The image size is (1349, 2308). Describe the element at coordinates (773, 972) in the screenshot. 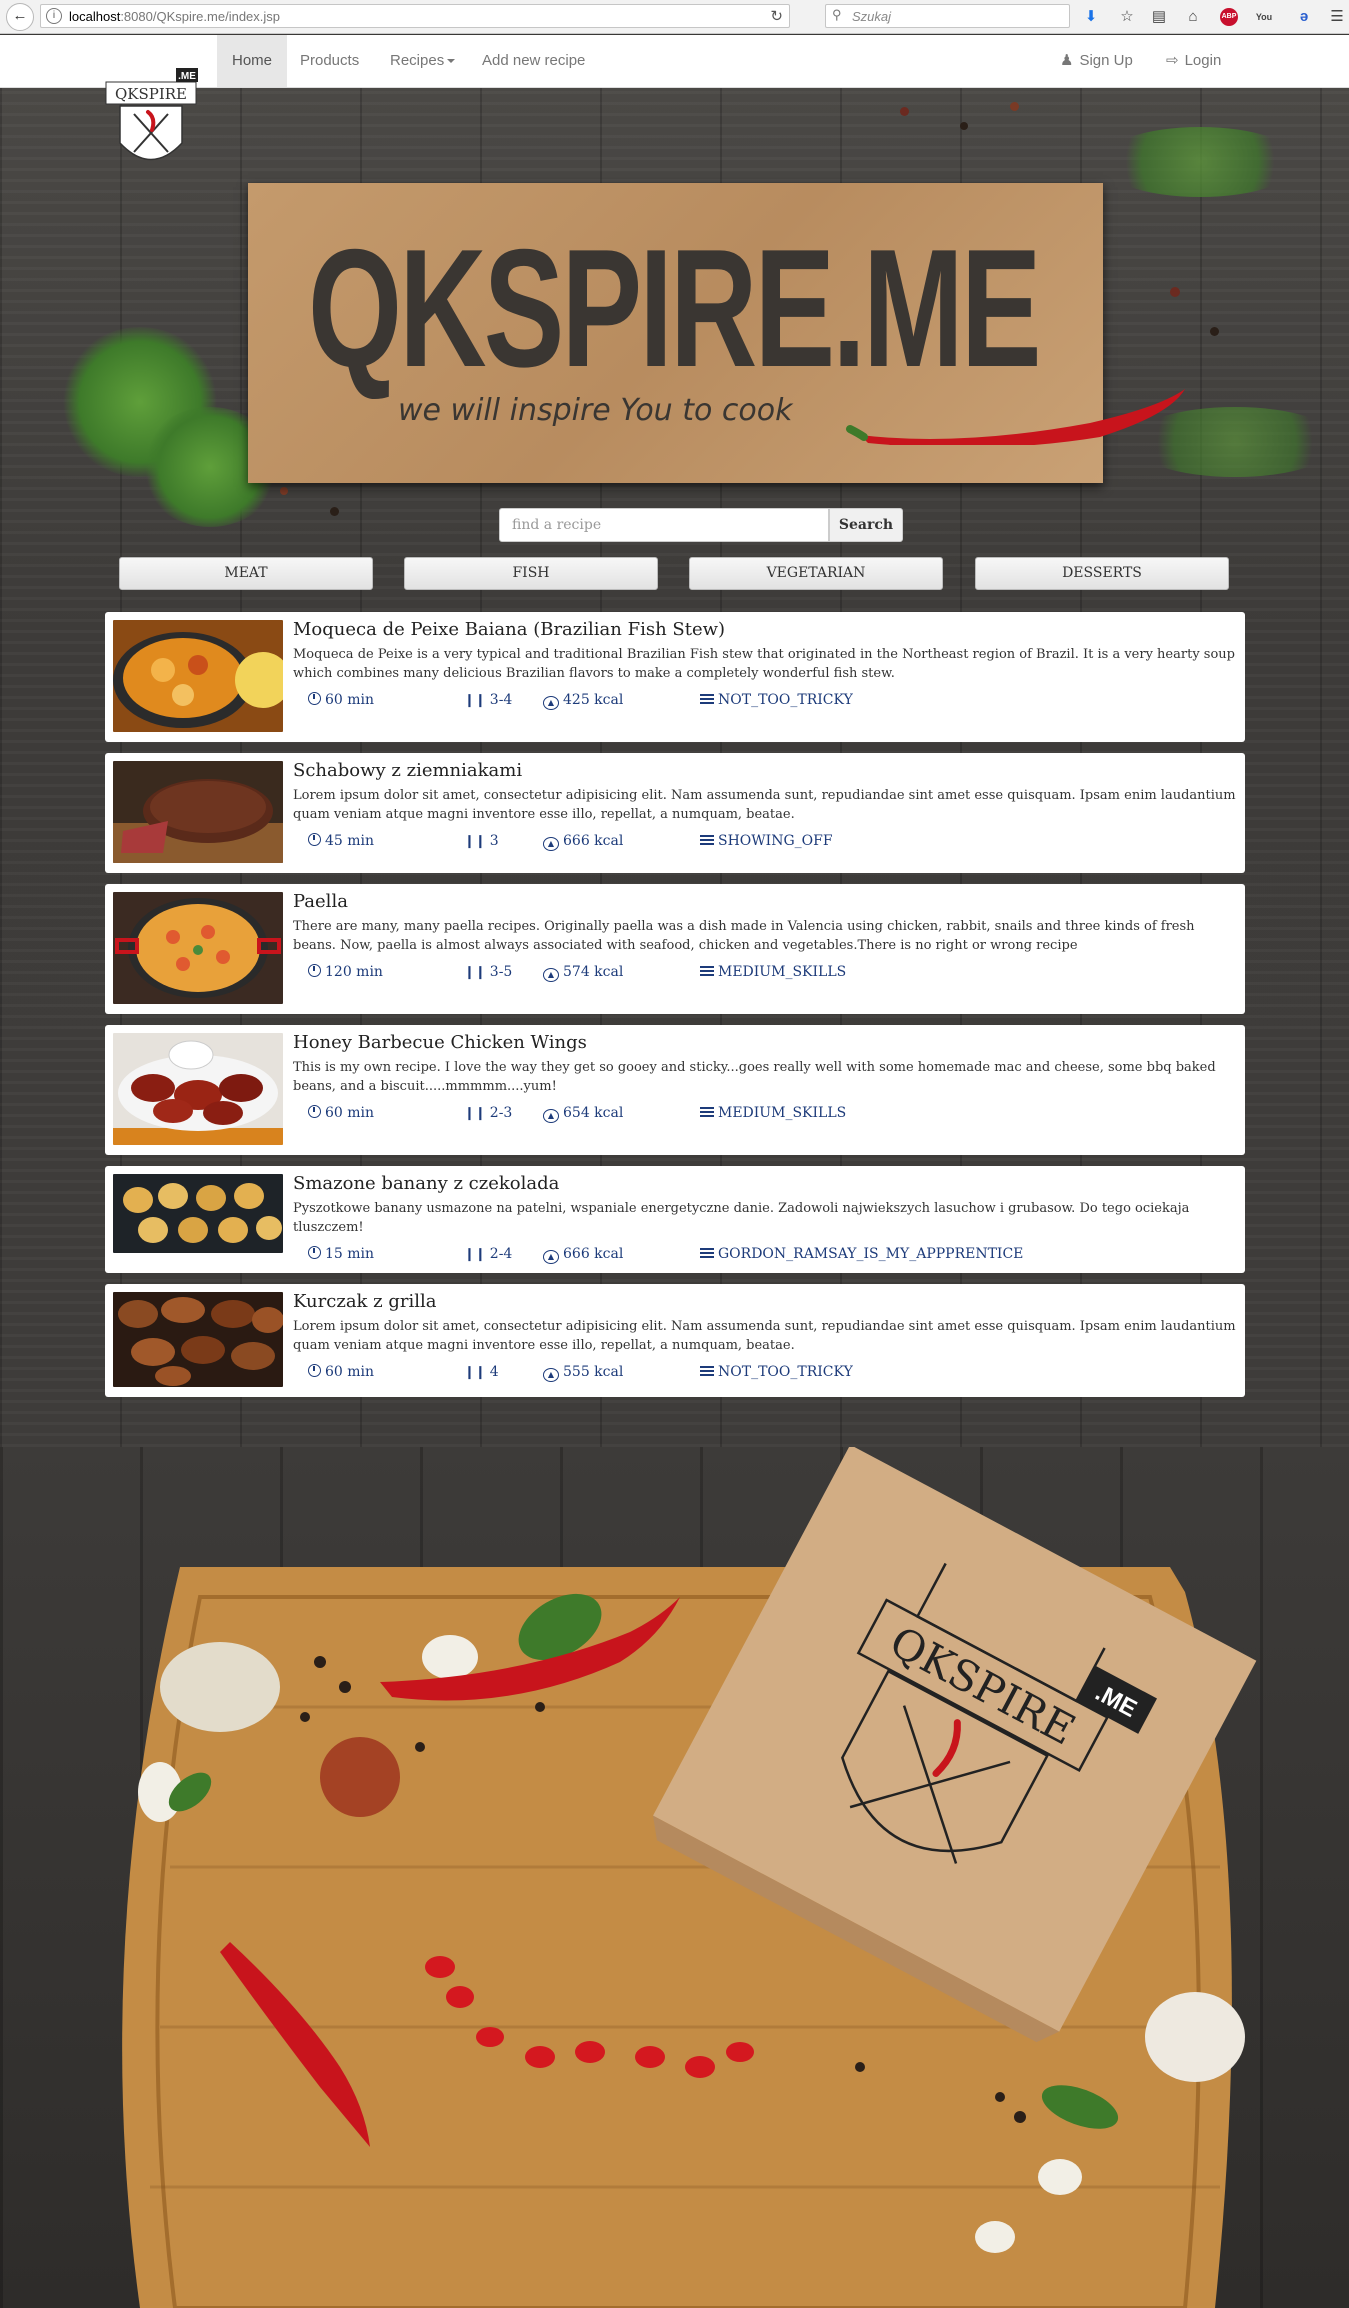

I see `recipe-difficulty: MEDIUM_SKILLS` at that location.